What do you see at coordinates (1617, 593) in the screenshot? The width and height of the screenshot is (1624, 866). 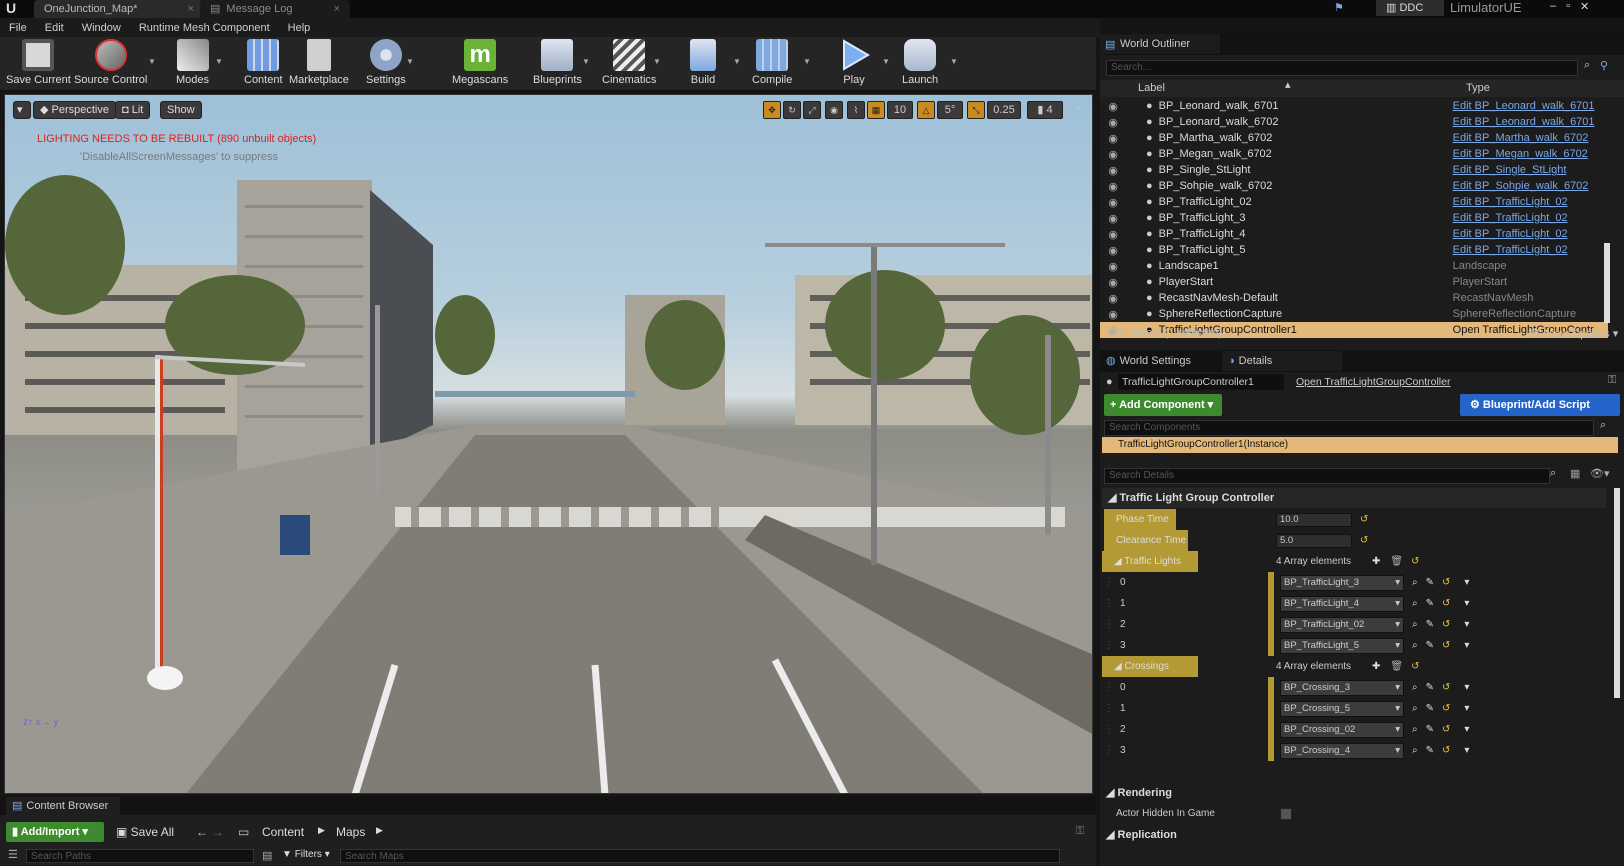 I see `details-scrollbar` at bounding box center [1617, 593].